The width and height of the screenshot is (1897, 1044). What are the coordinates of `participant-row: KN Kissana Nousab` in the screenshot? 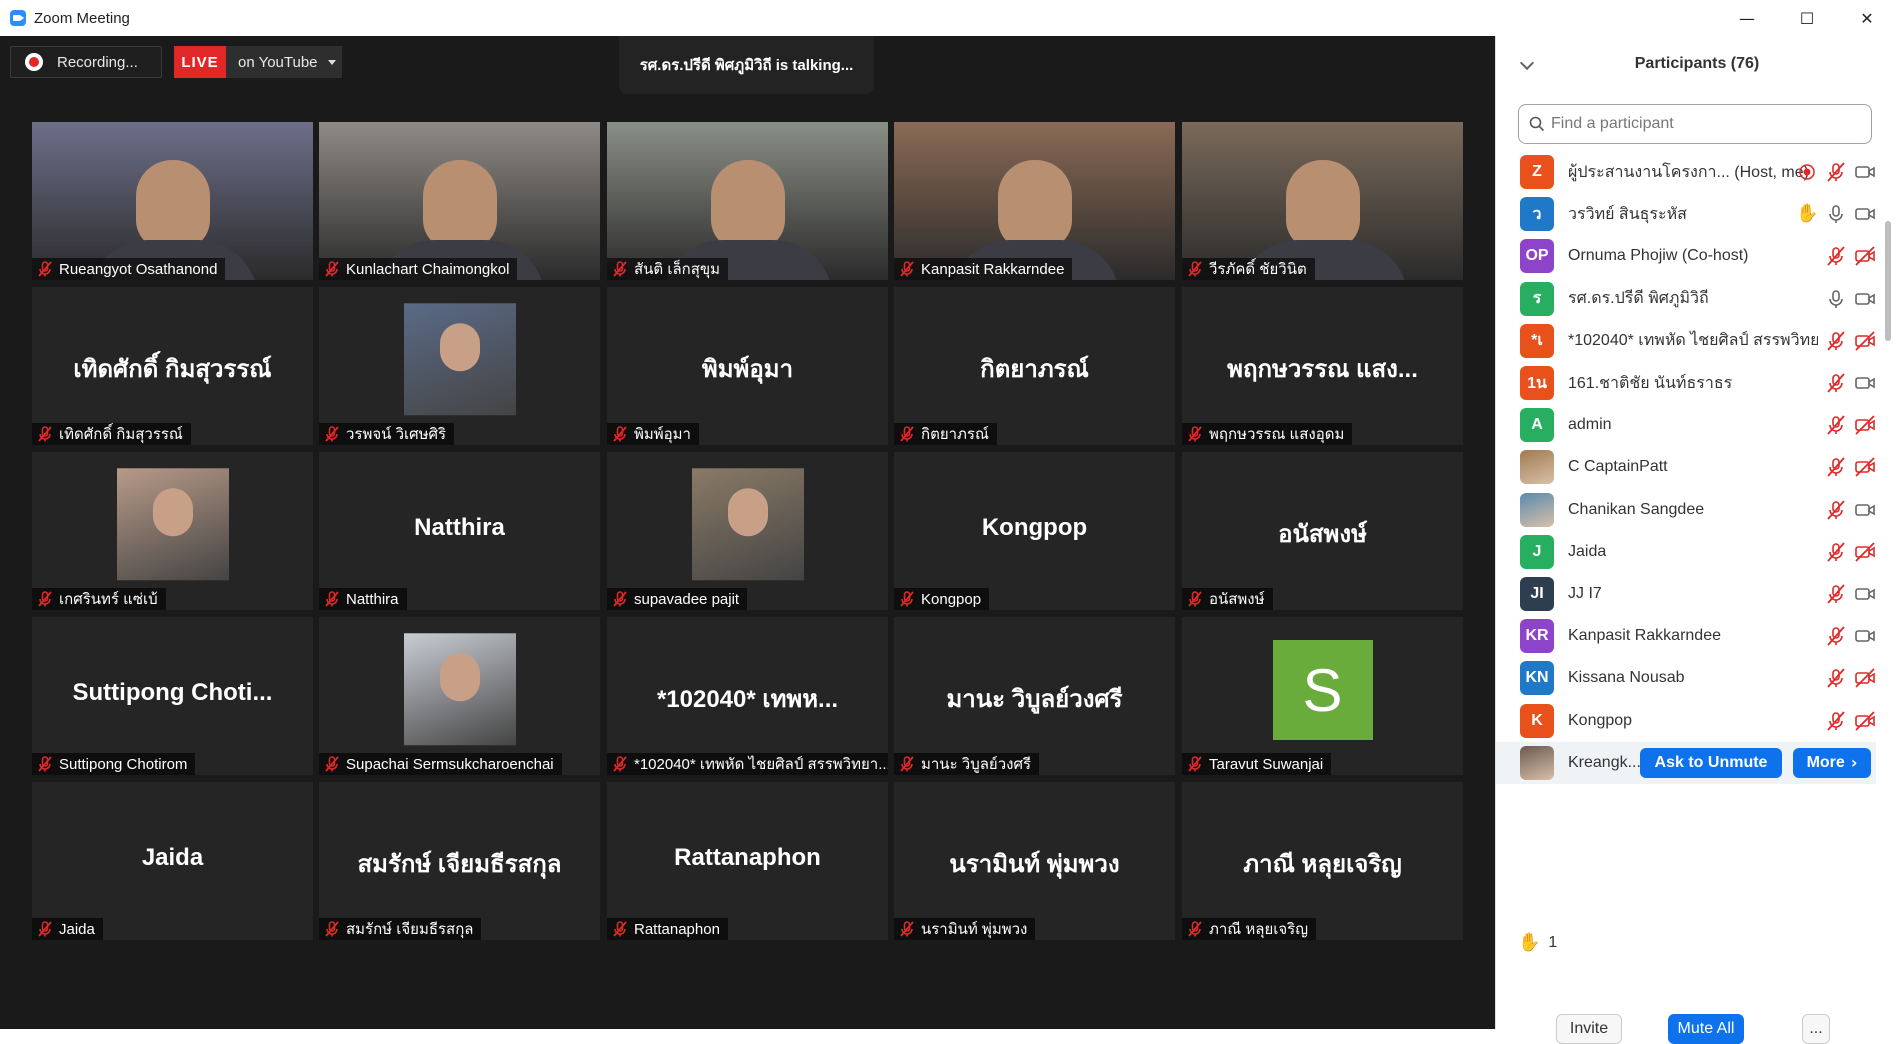 It's located at (1686, 678).